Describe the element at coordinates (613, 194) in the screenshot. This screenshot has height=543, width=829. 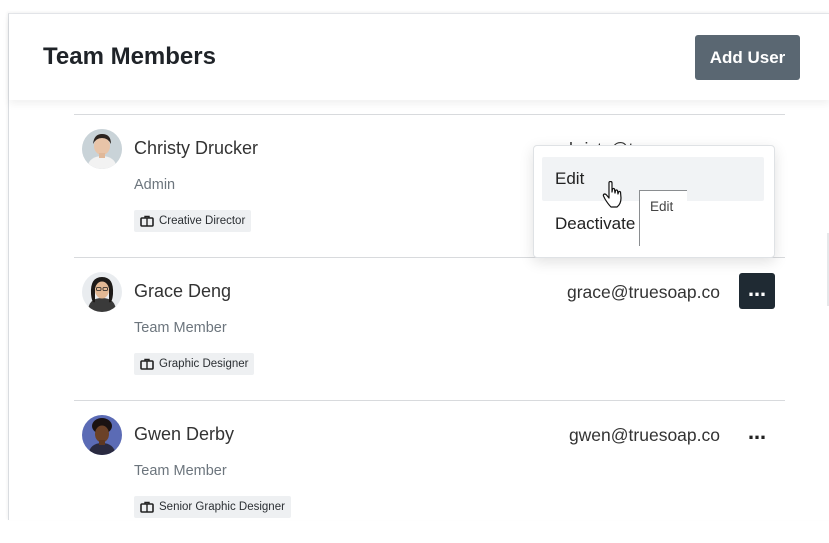
I see `hand-pointer-icon` at that location.